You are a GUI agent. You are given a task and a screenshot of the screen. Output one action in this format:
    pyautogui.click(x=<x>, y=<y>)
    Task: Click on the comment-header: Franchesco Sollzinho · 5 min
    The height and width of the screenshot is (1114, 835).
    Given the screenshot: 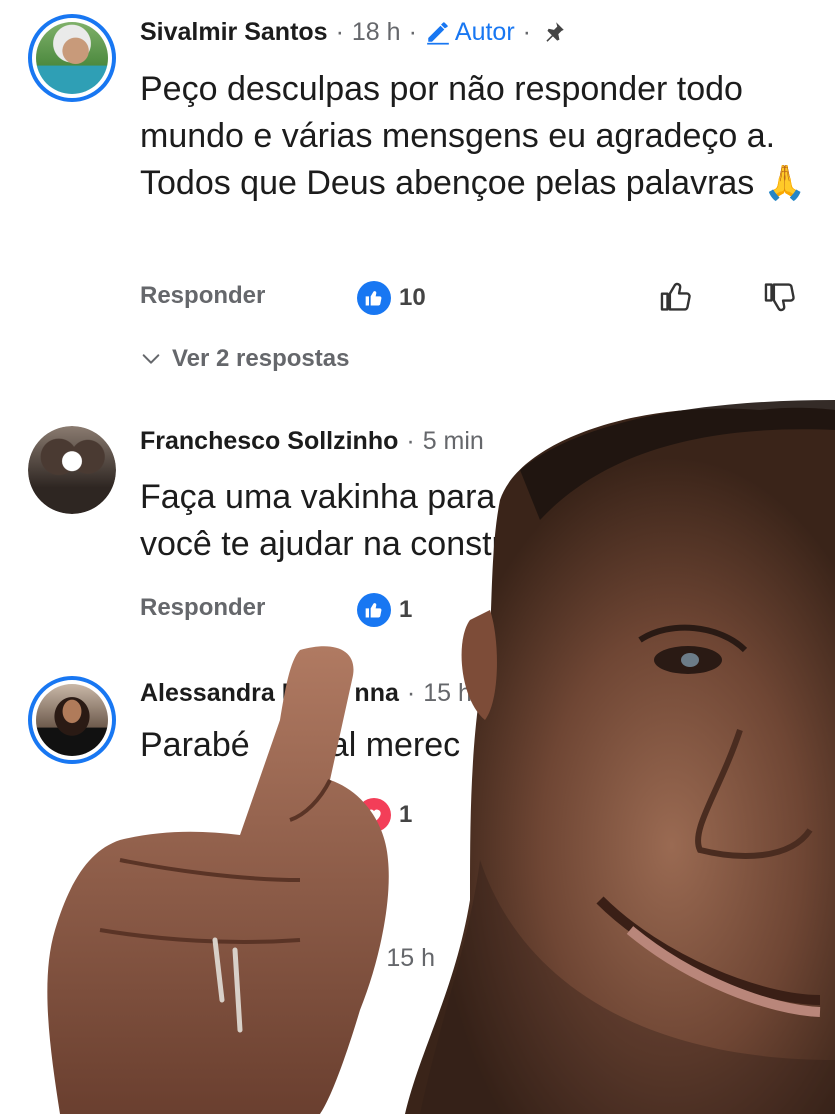 What is the action you would take?
    pyautogui.click(x=312, y=441)
    